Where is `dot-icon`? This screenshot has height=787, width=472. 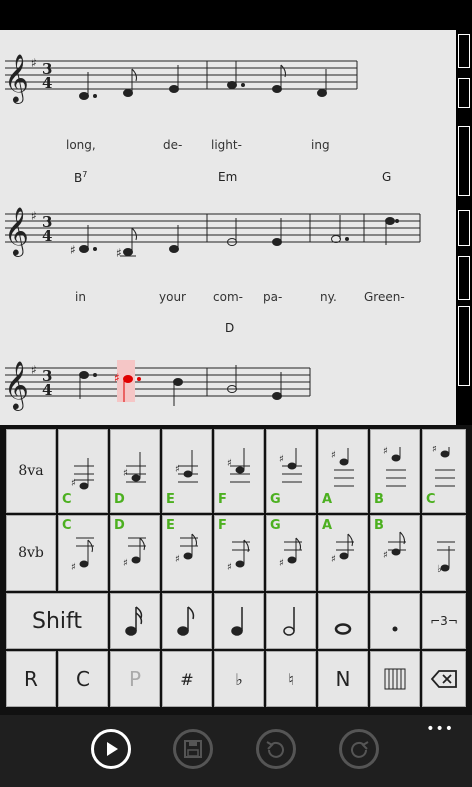 dot-icon is located at coordinates (395, 629).